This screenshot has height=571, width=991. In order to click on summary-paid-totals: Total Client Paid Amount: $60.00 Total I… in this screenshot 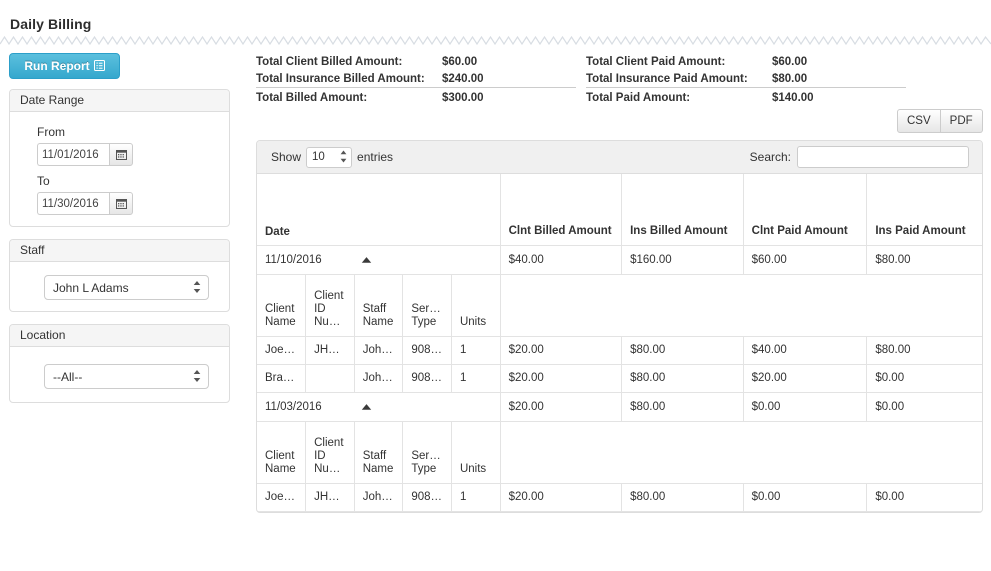, I will do `click(746, 79)`.